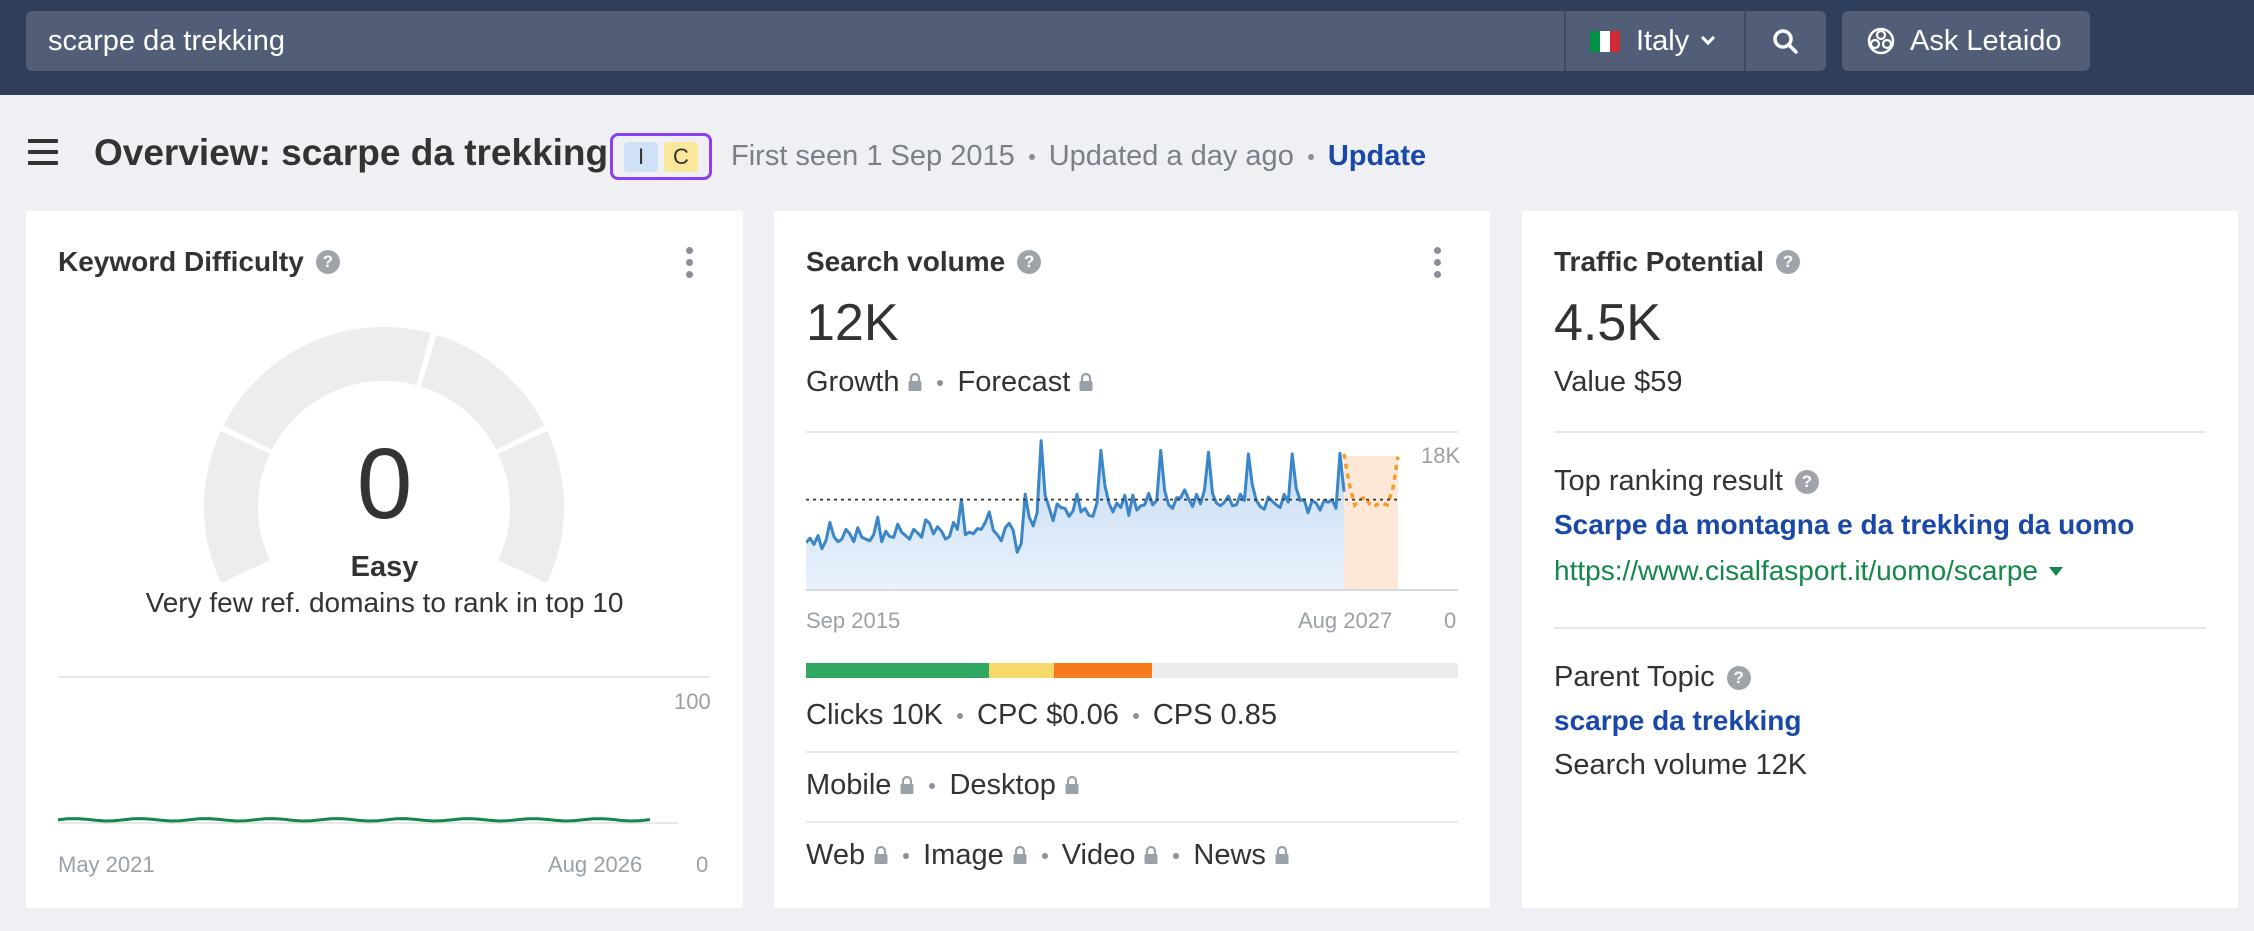 Image resolution: width=2254 pixels, height=931 pixels. What do you see at coordinates (874, 715) in the screenshot?
I see `clicks-text: Clicks 10K` at bounding box center [874, 715].